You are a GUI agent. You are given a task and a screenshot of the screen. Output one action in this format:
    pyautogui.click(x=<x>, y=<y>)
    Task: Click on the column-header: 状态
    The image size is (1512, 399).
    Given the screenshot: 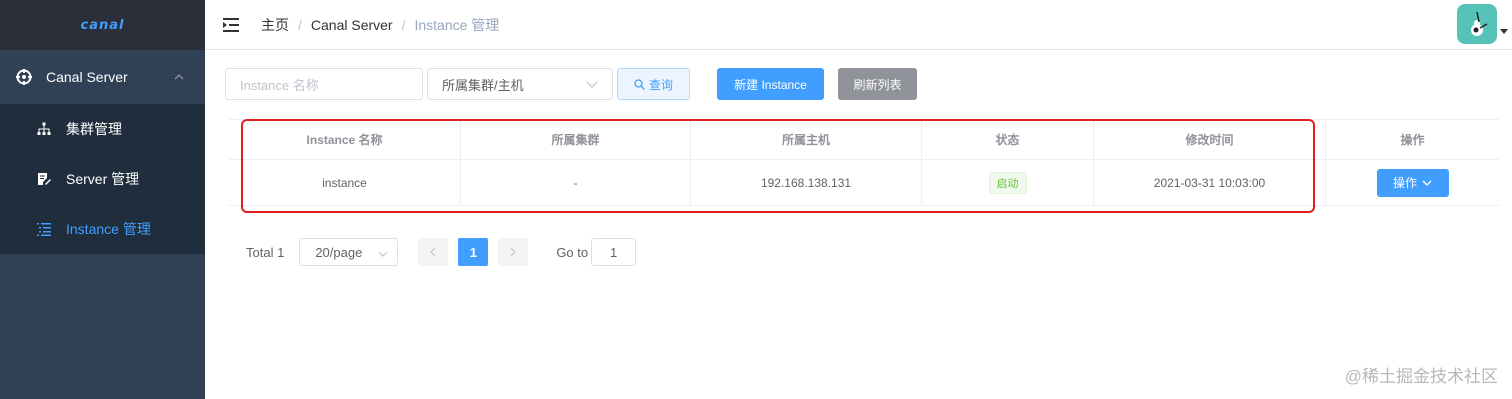 What is the action you would take?
    pyautogui.click(x=1008, y=139)
    